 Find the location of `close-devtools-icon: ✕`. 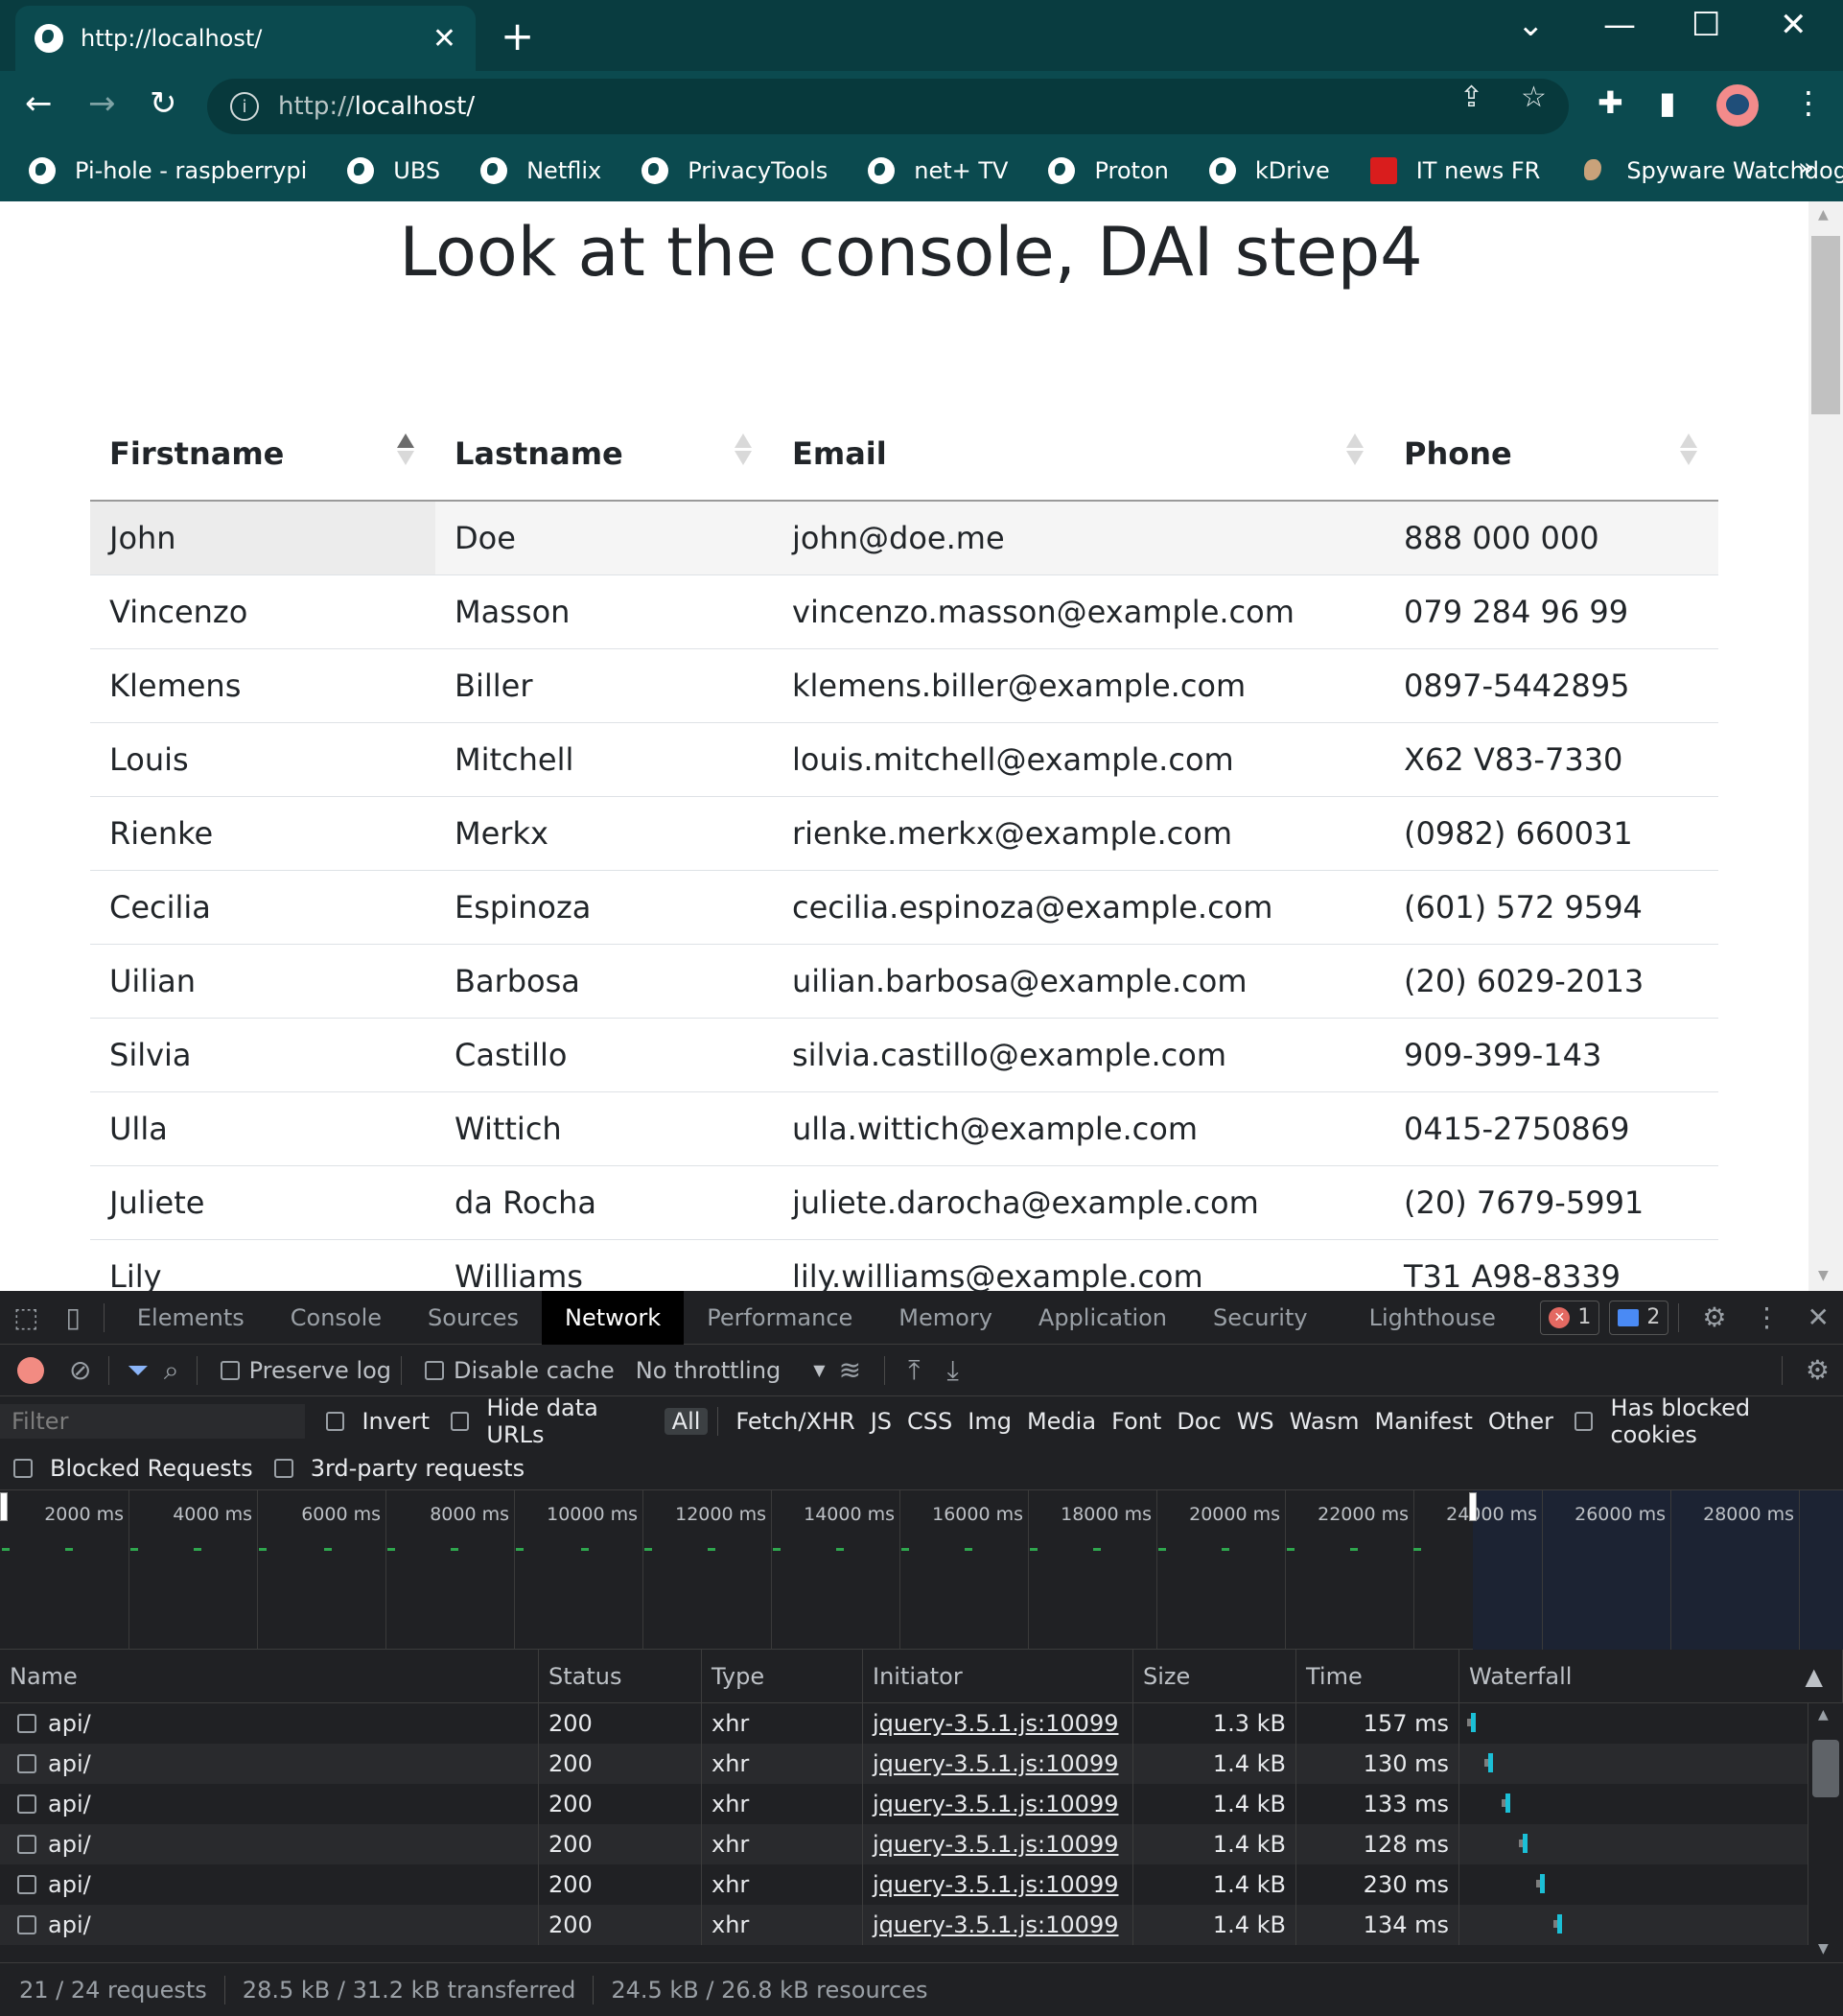

close-devtools-icon: ✕ is located at coordinates (1818, 1317).